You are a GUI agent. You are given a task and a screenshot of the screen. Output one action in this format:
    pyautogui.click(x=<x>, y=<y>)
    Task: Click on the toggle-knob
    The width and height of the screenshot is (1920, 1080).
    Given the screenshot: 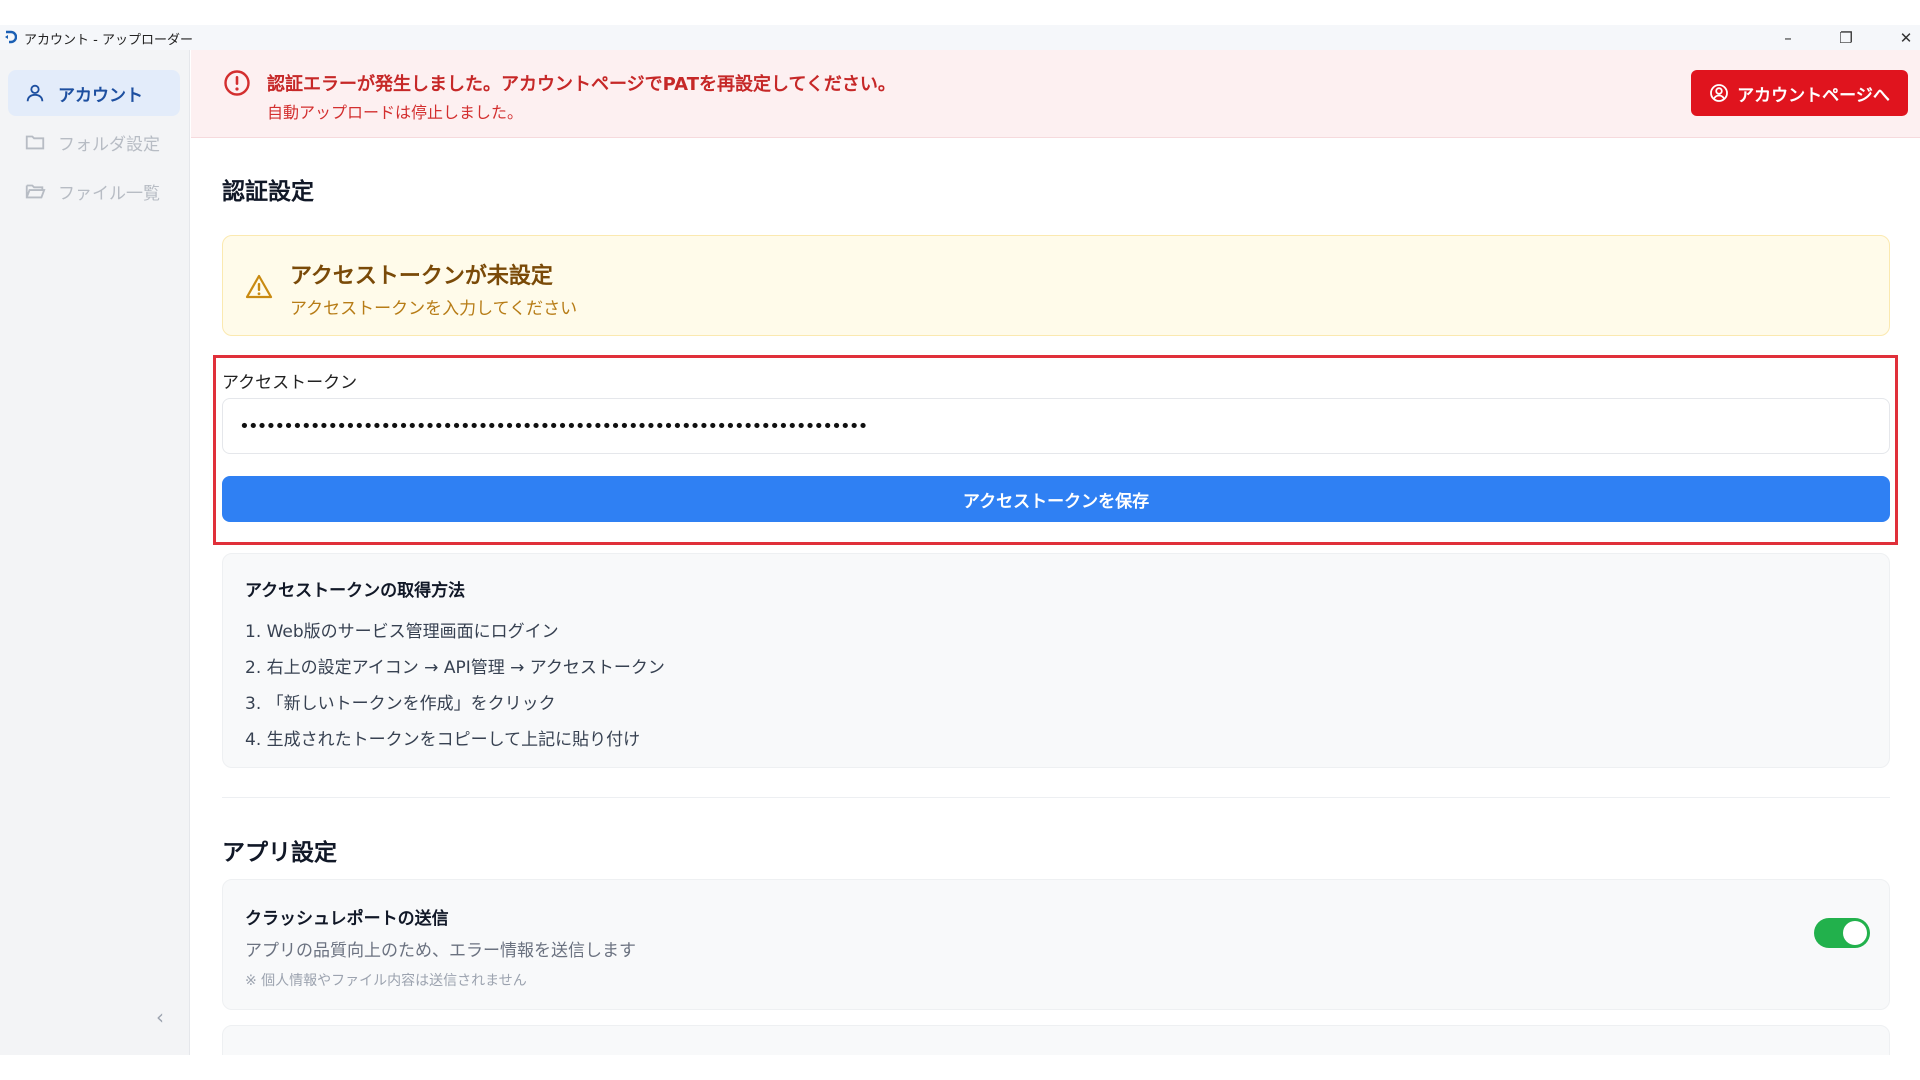 What is the action you would take?
    pyautogui.click(x=1855, y=933)
    